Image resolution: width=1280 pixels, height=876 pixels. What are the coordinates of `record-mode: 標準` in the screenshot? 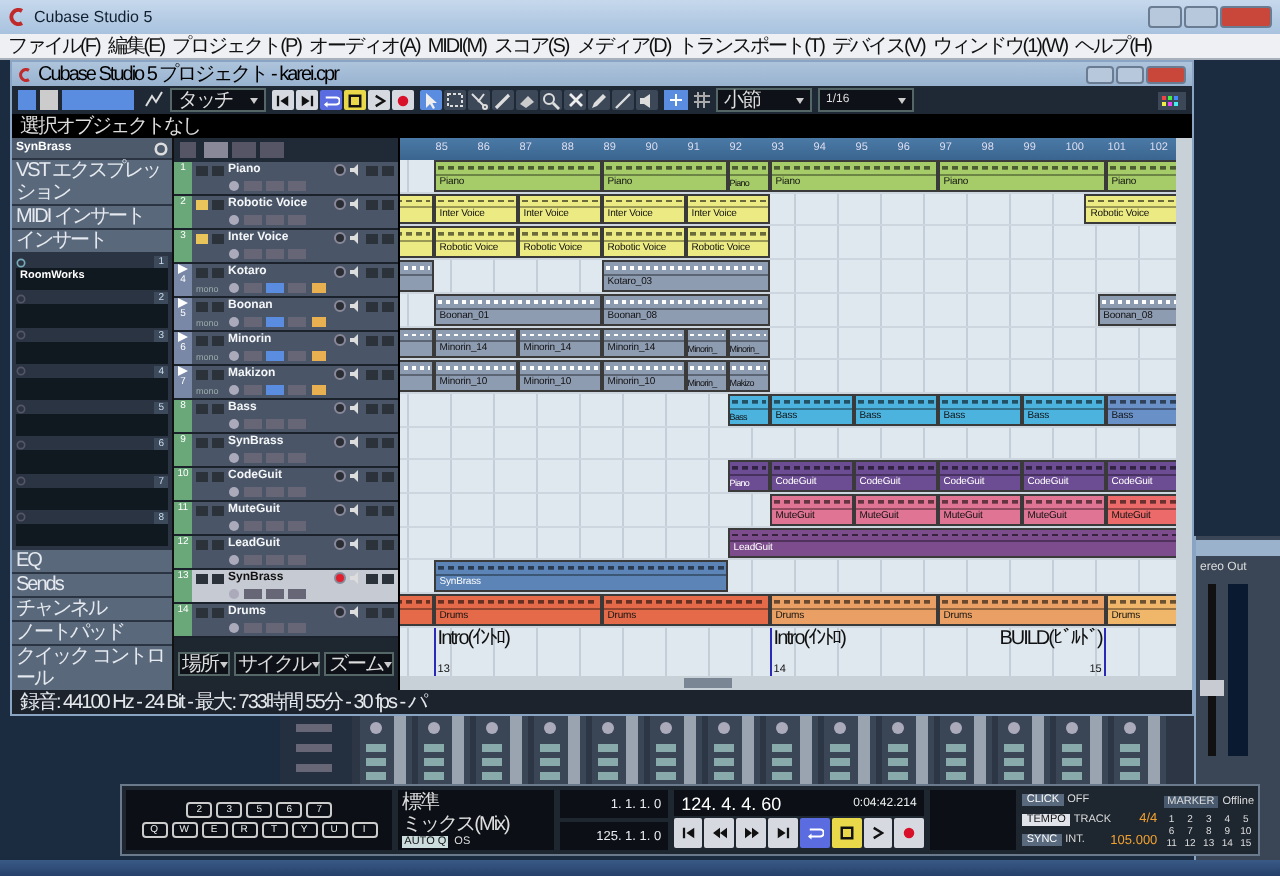 It's located at (476, 803).